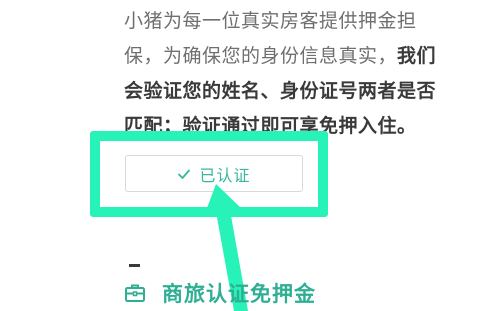 The width and height of the screenshot is (493, 311). I want to click on briefcase-icon, so click(135, 293).